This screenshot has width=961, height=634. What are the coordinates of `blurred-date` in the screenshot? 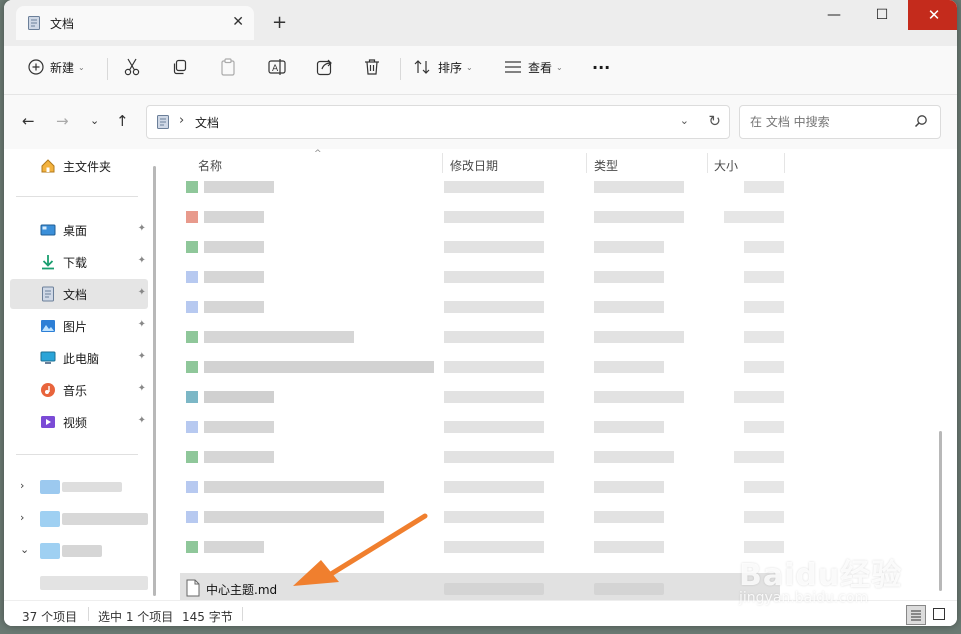 It's located at (494, 589).